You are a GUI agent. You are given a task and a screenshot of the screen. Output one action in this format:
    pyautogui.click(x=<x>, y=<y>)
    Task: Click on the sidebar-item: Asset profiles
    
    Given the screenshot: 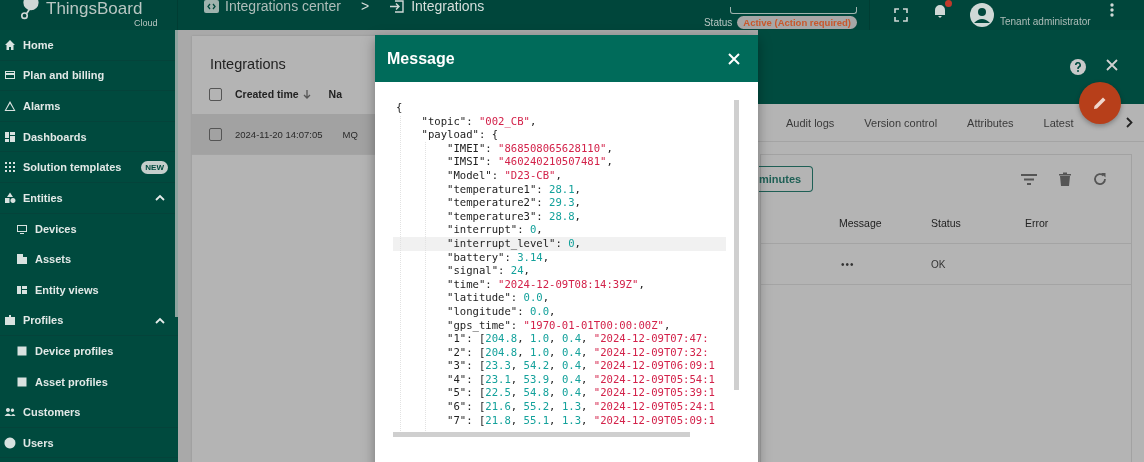 What is the action you would take?
    pyautogui.click(x=89, y=382)
    